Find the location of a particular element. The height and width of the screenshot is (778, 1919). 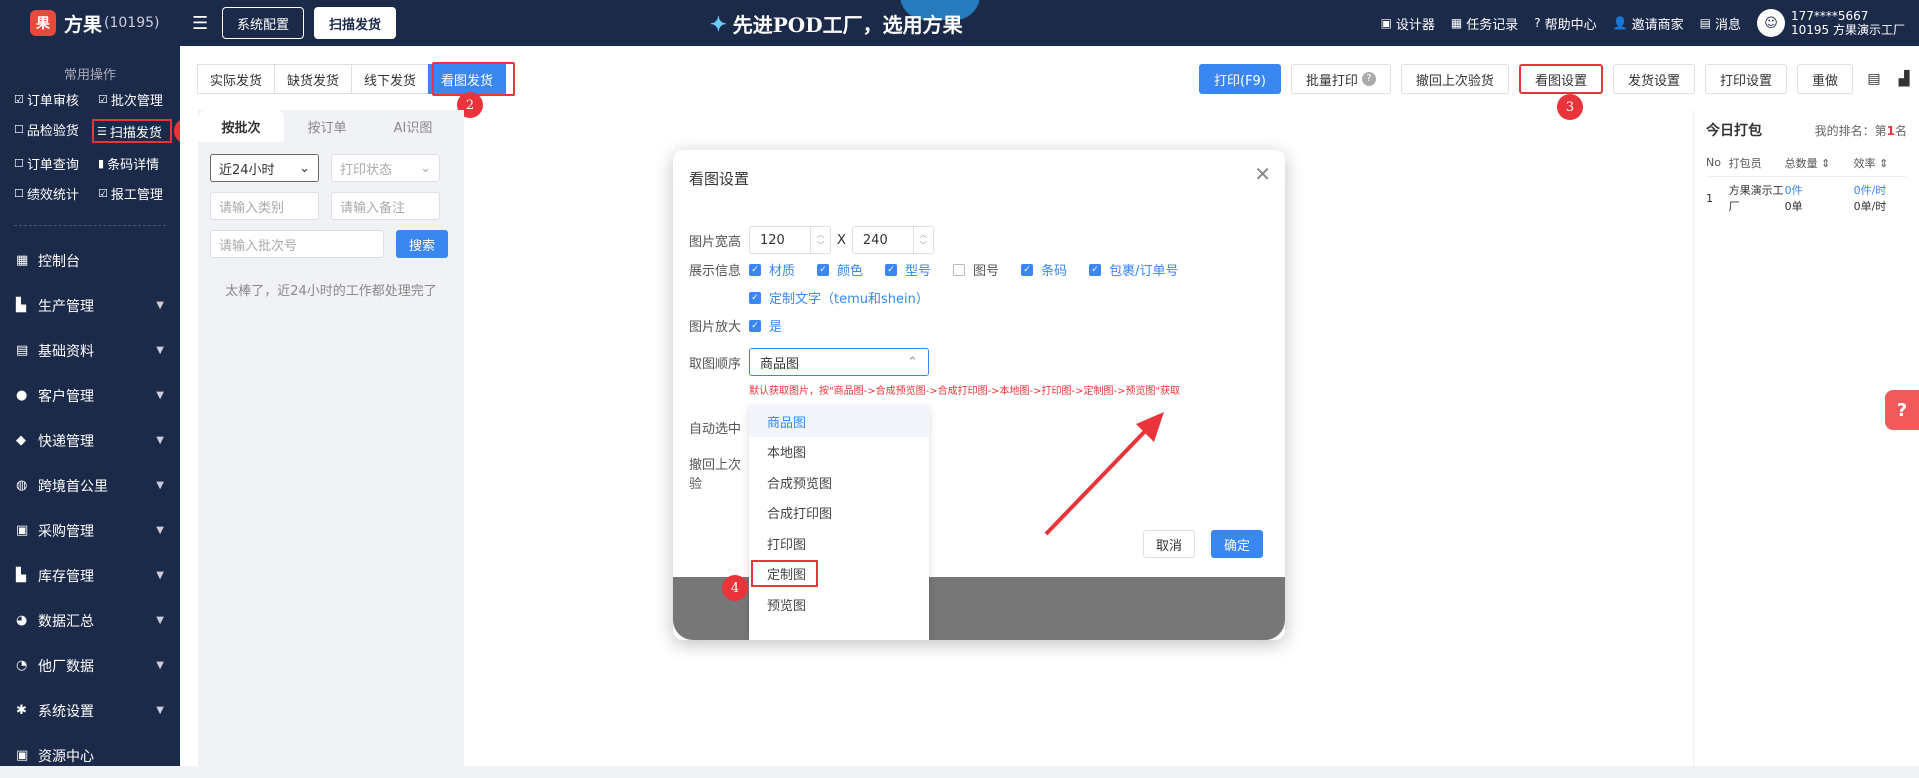

dropdown-option: 合成预览图 is located at coordinates (839, 482).